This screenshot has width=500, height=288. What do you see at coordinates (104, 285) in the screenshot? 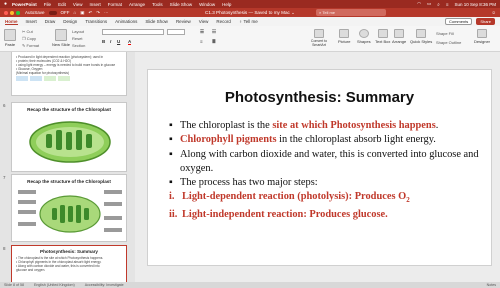
I see `accessibility-checker: Accessibility: Investigate` at bounding box center [104, 285].